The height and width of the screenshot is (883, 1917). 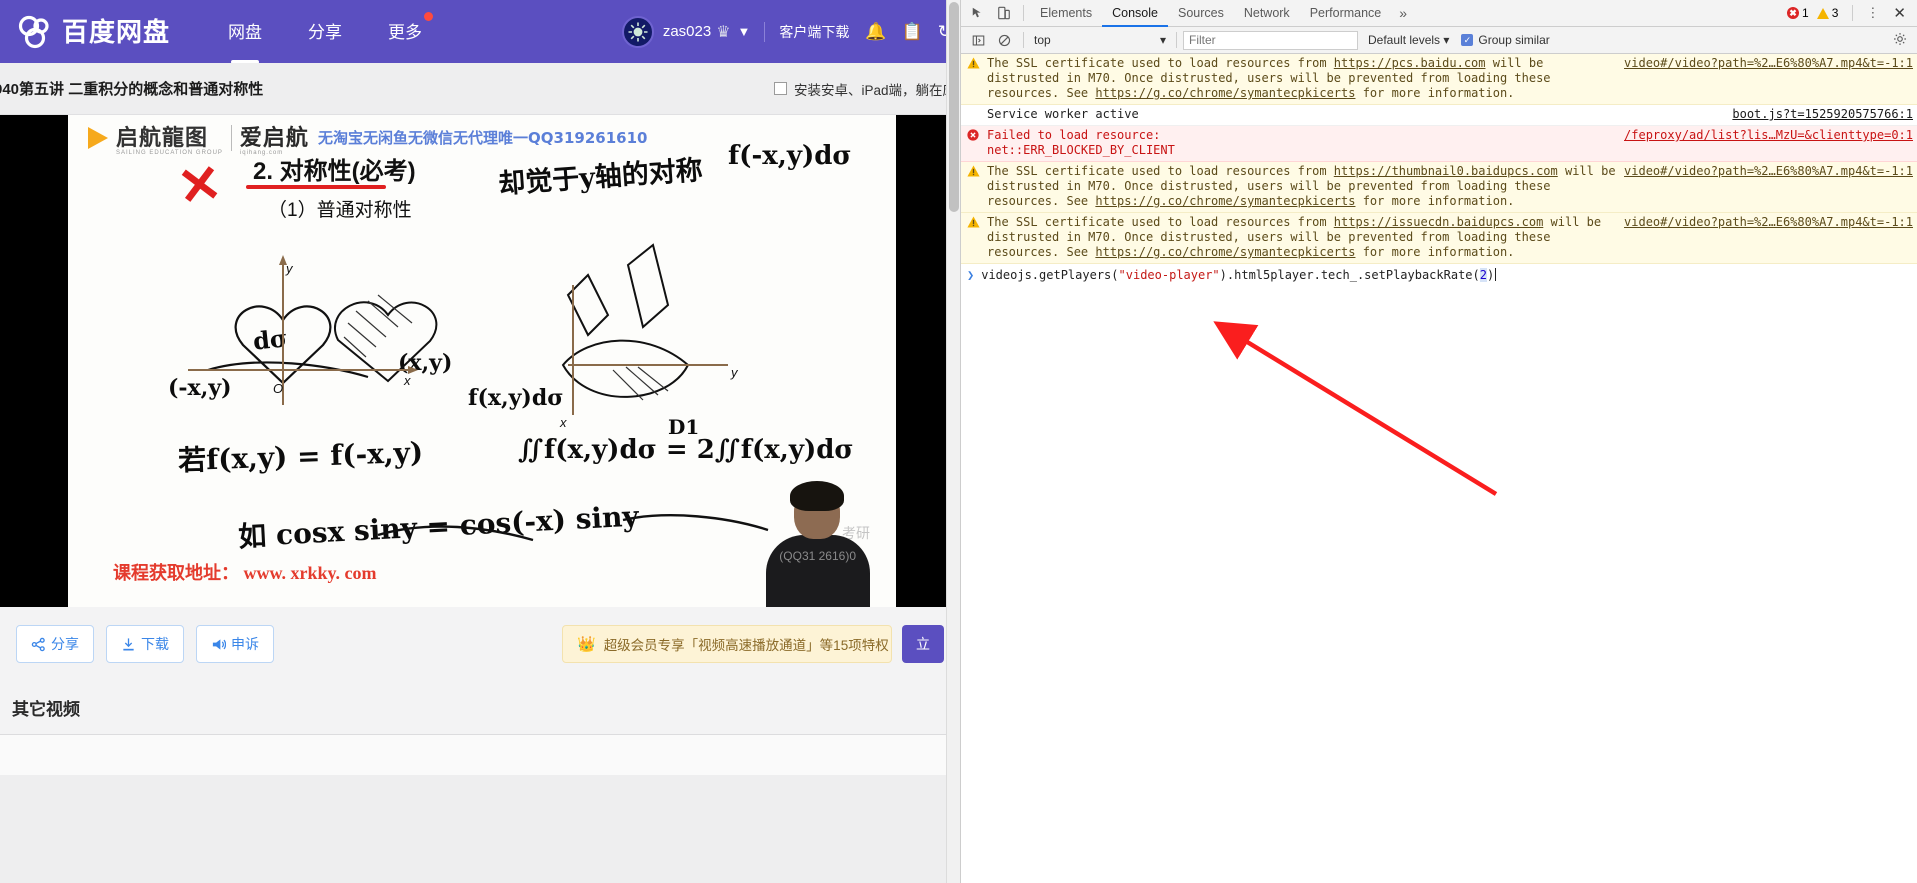 I want to click on other-videos-title: 其它视频, so click(x=46, y=709).